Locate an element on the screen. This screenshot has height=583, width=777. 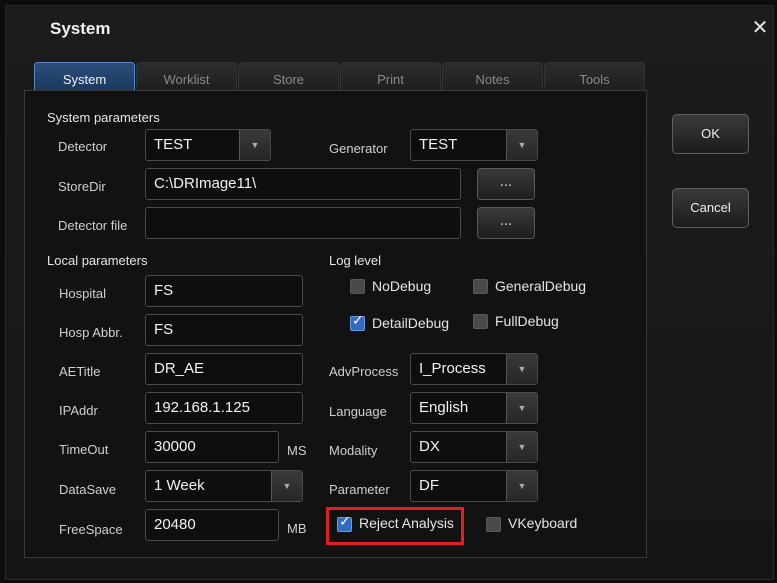
timeout-unit: MS is located at coordinates (297, 450).